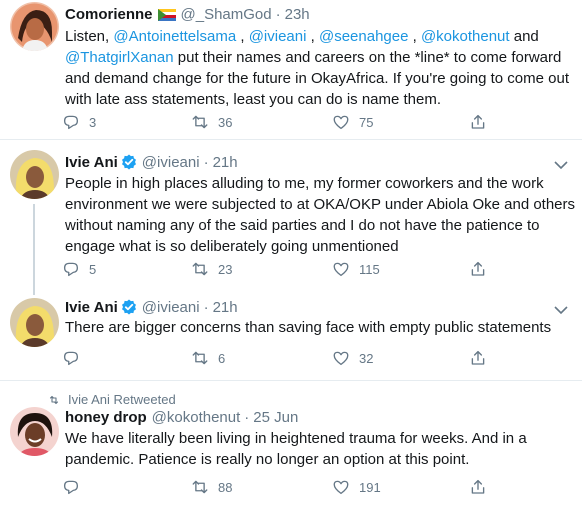 This screenshot has width=582, height=510. I want to click on like-button: 75, so click(352, 122).